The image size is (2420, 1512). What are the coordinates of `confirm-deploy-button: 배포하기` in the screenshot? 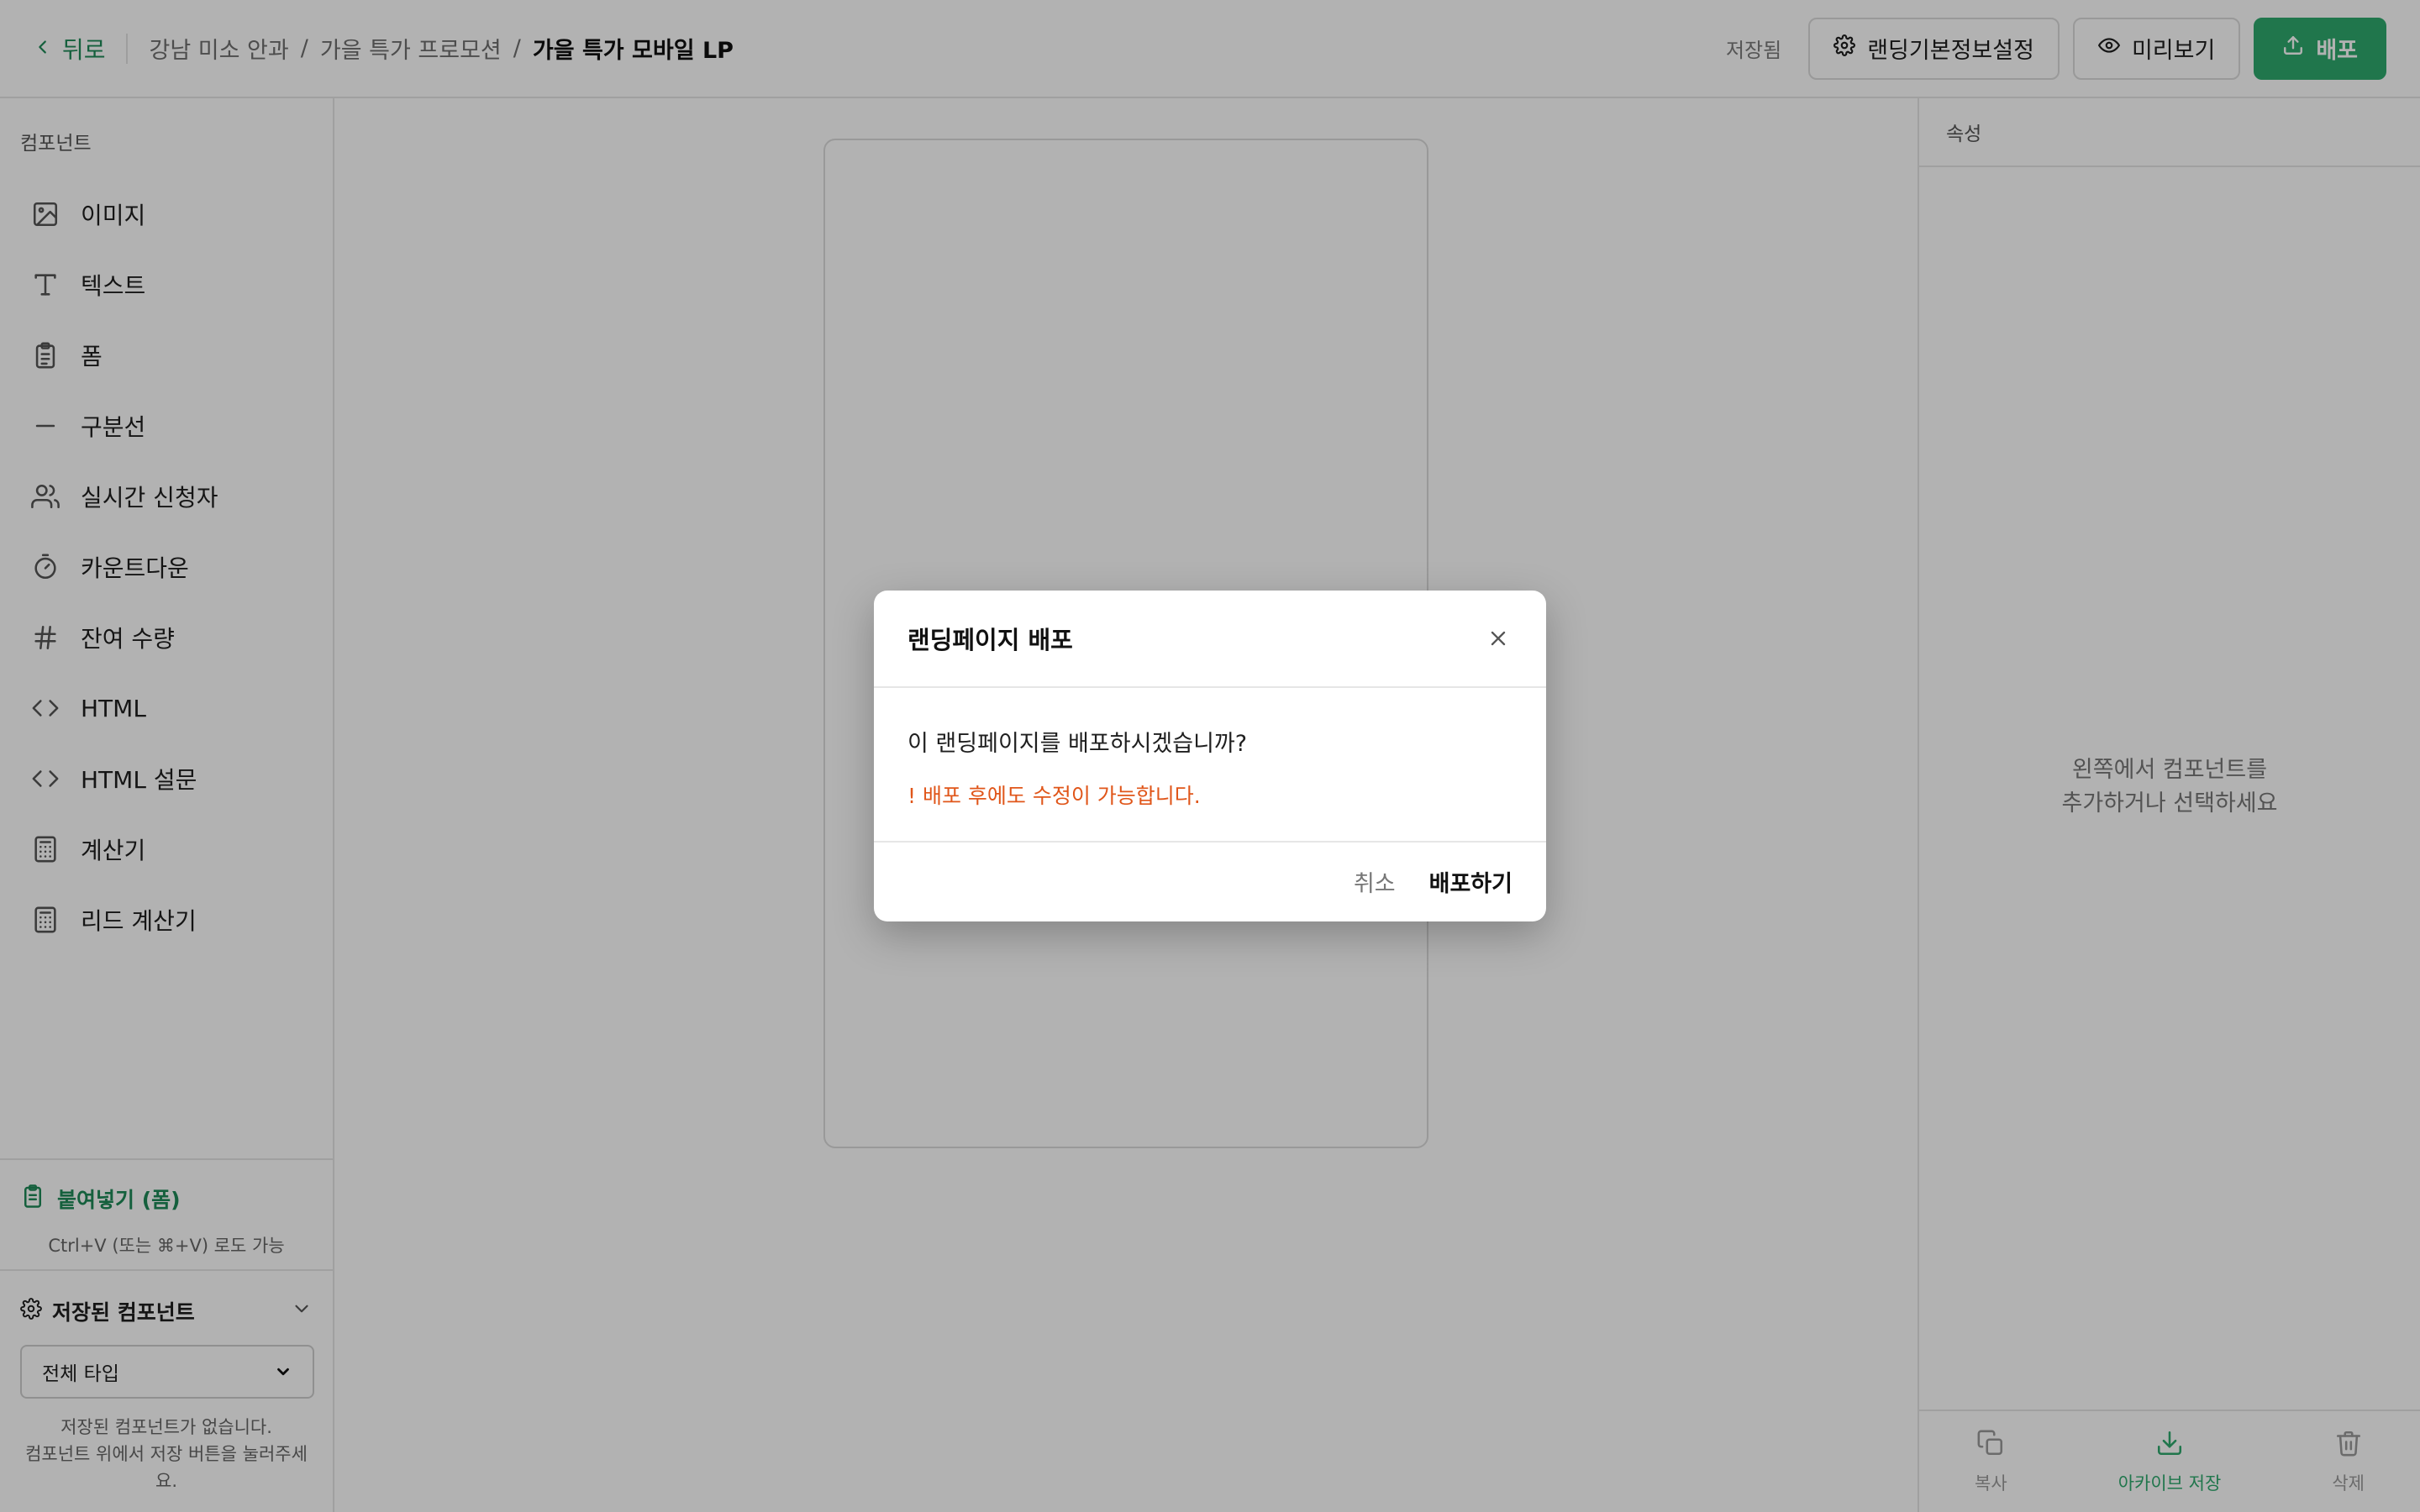 It's located at (1470, 881).